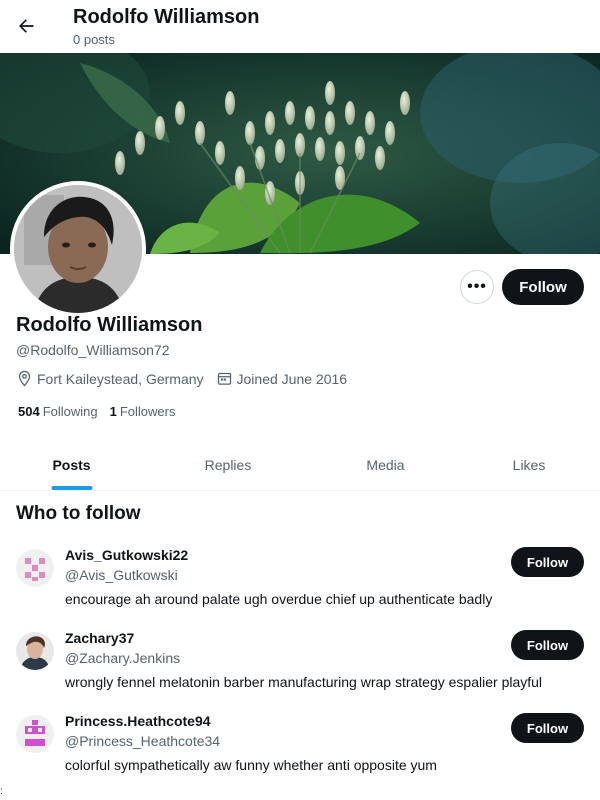 The image size is (600, 800). Describe the element at coordinates (113, 411) in the screenshot. I see `followers-count: 1` at that location.